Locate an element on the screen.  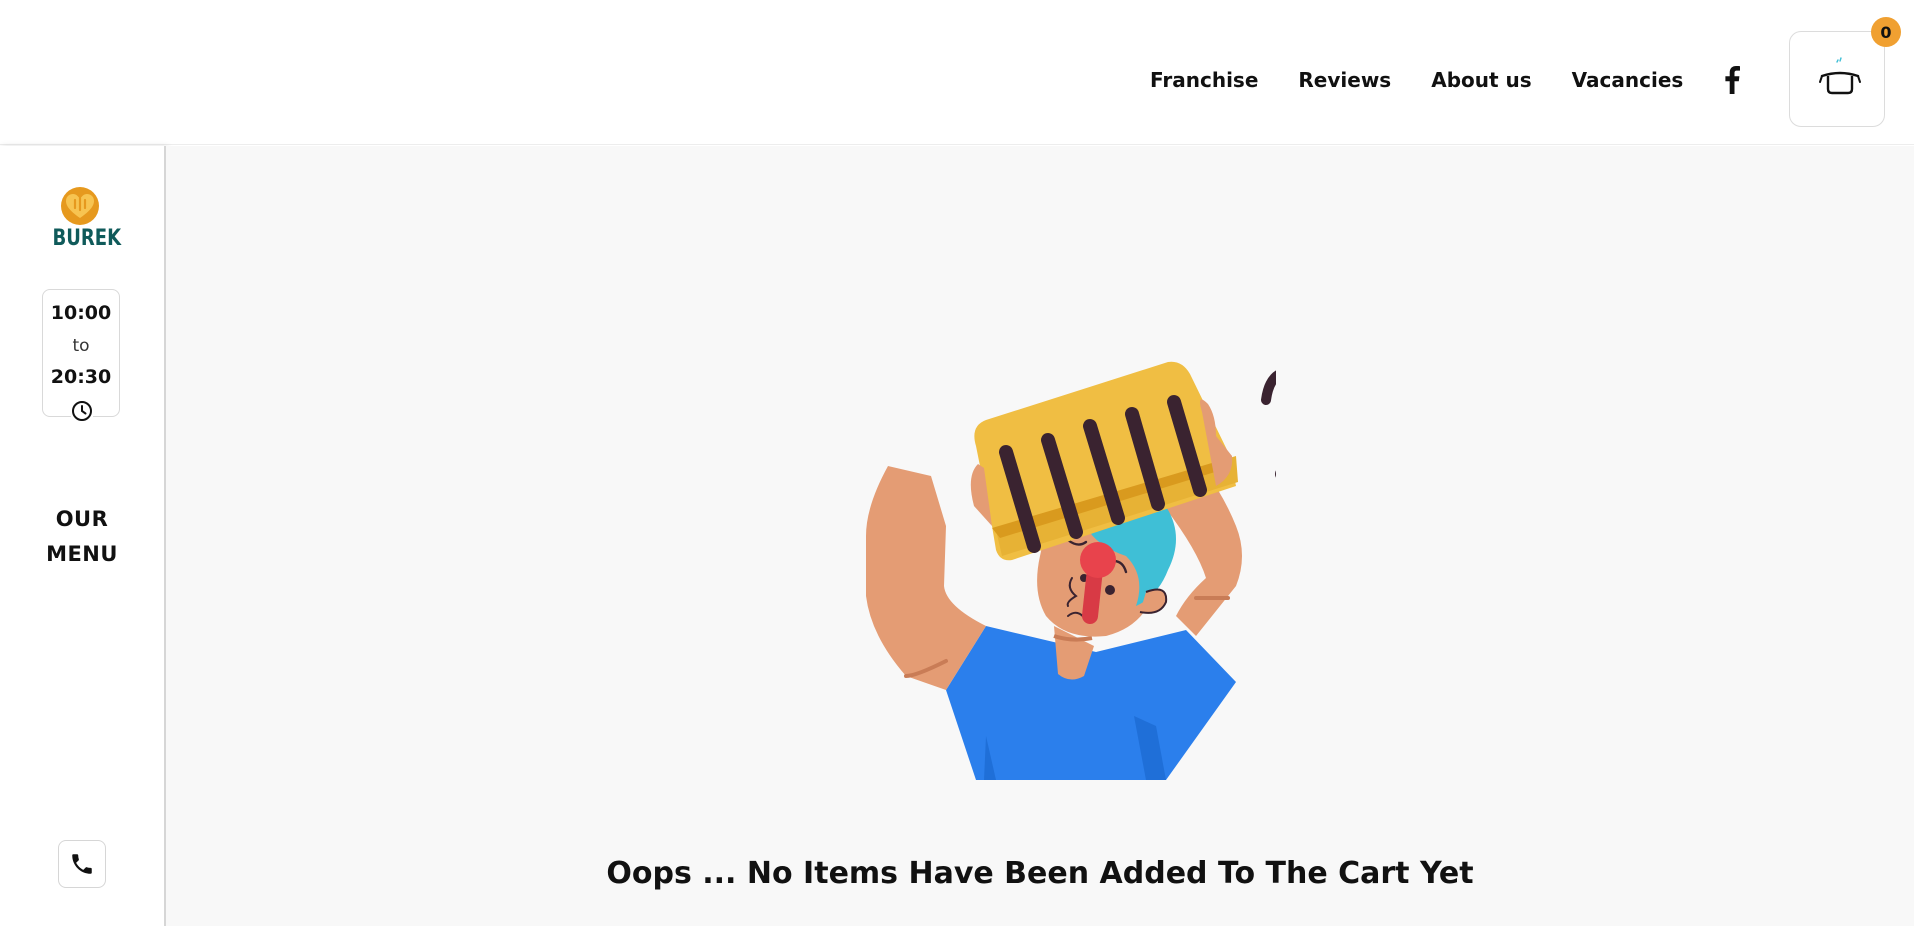
cart-button is located at coordinates (1837, 79).